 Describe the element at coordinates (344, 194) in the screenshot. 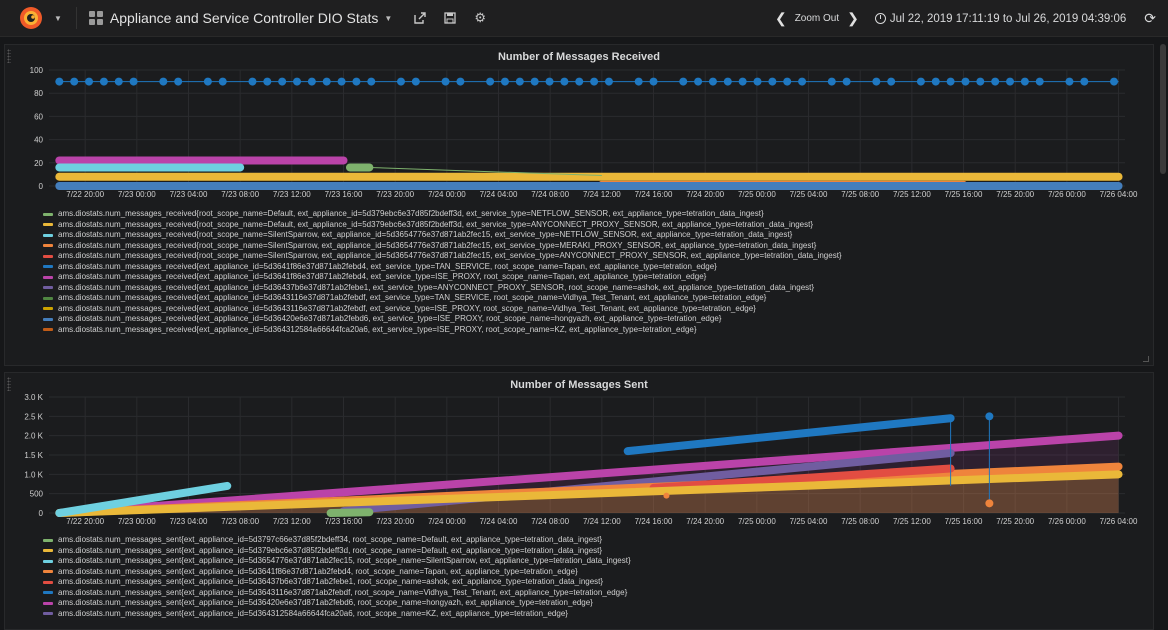

I see `x-tick-label: 7/23 16:00` at that location.